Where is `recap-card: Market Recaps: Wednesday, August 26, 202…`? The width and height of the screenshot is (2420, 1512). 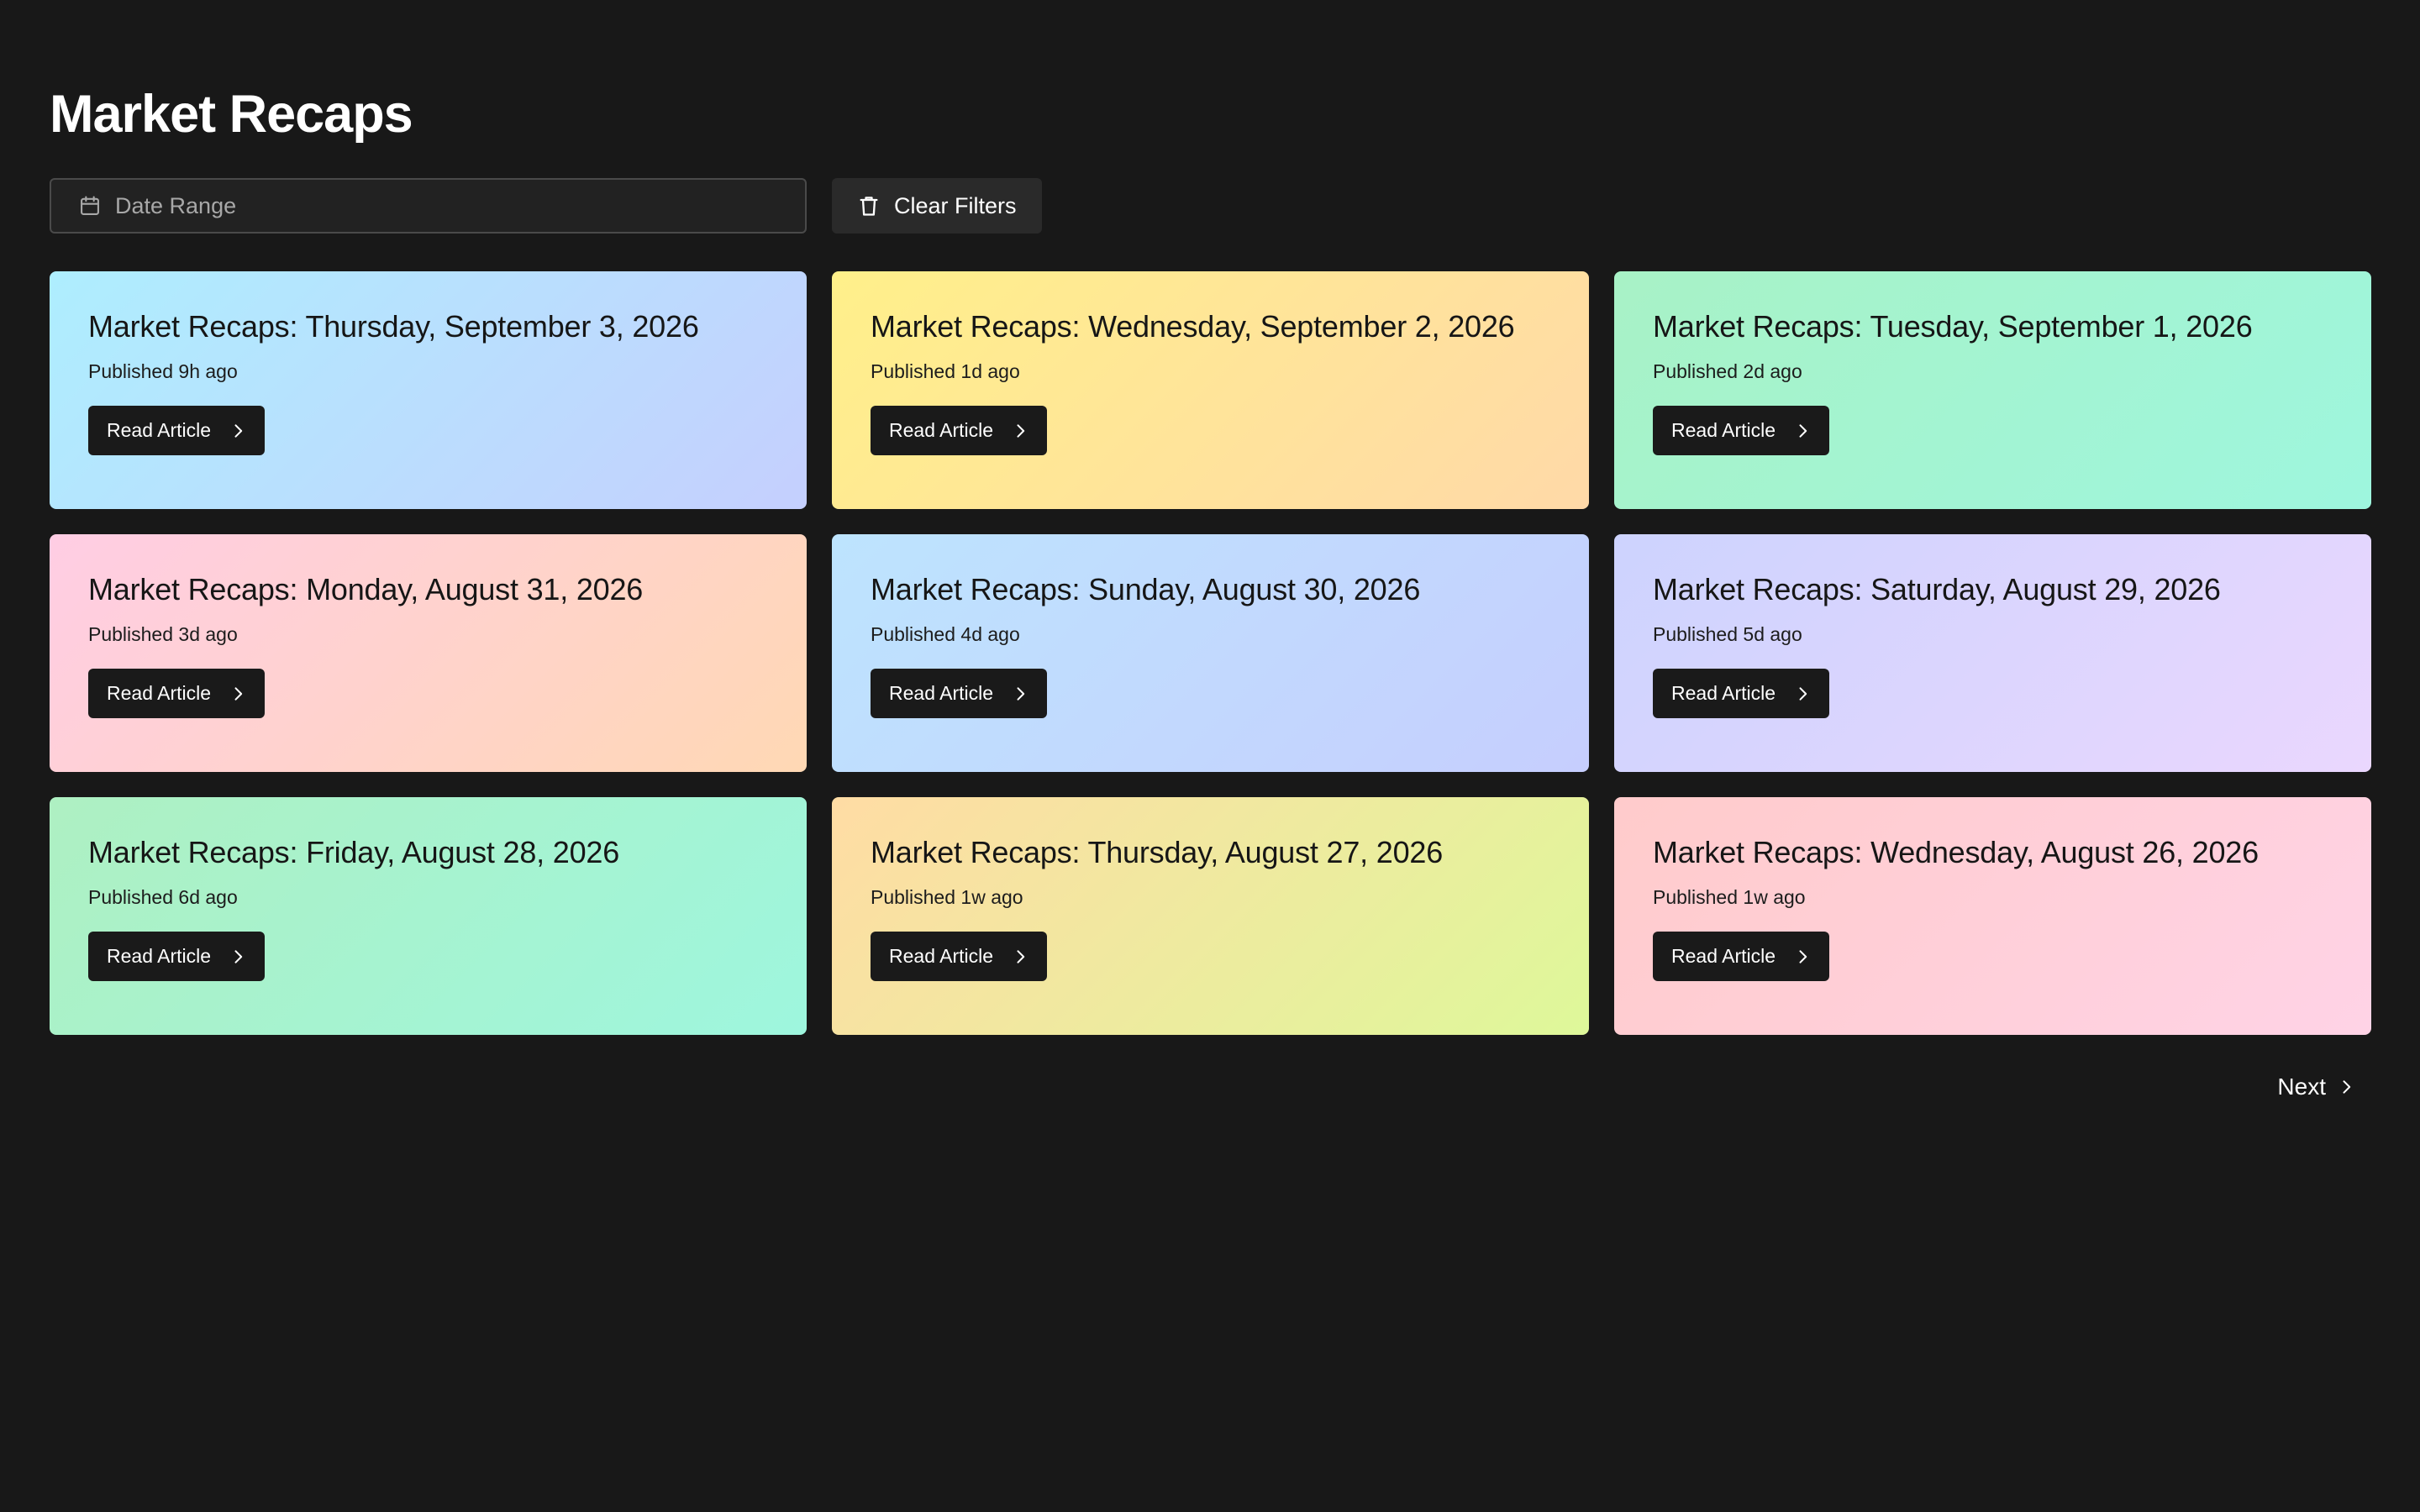 recap-card: Market Recaps: Wednesday, August 26, 202… is located at coordinates (1992, 916).